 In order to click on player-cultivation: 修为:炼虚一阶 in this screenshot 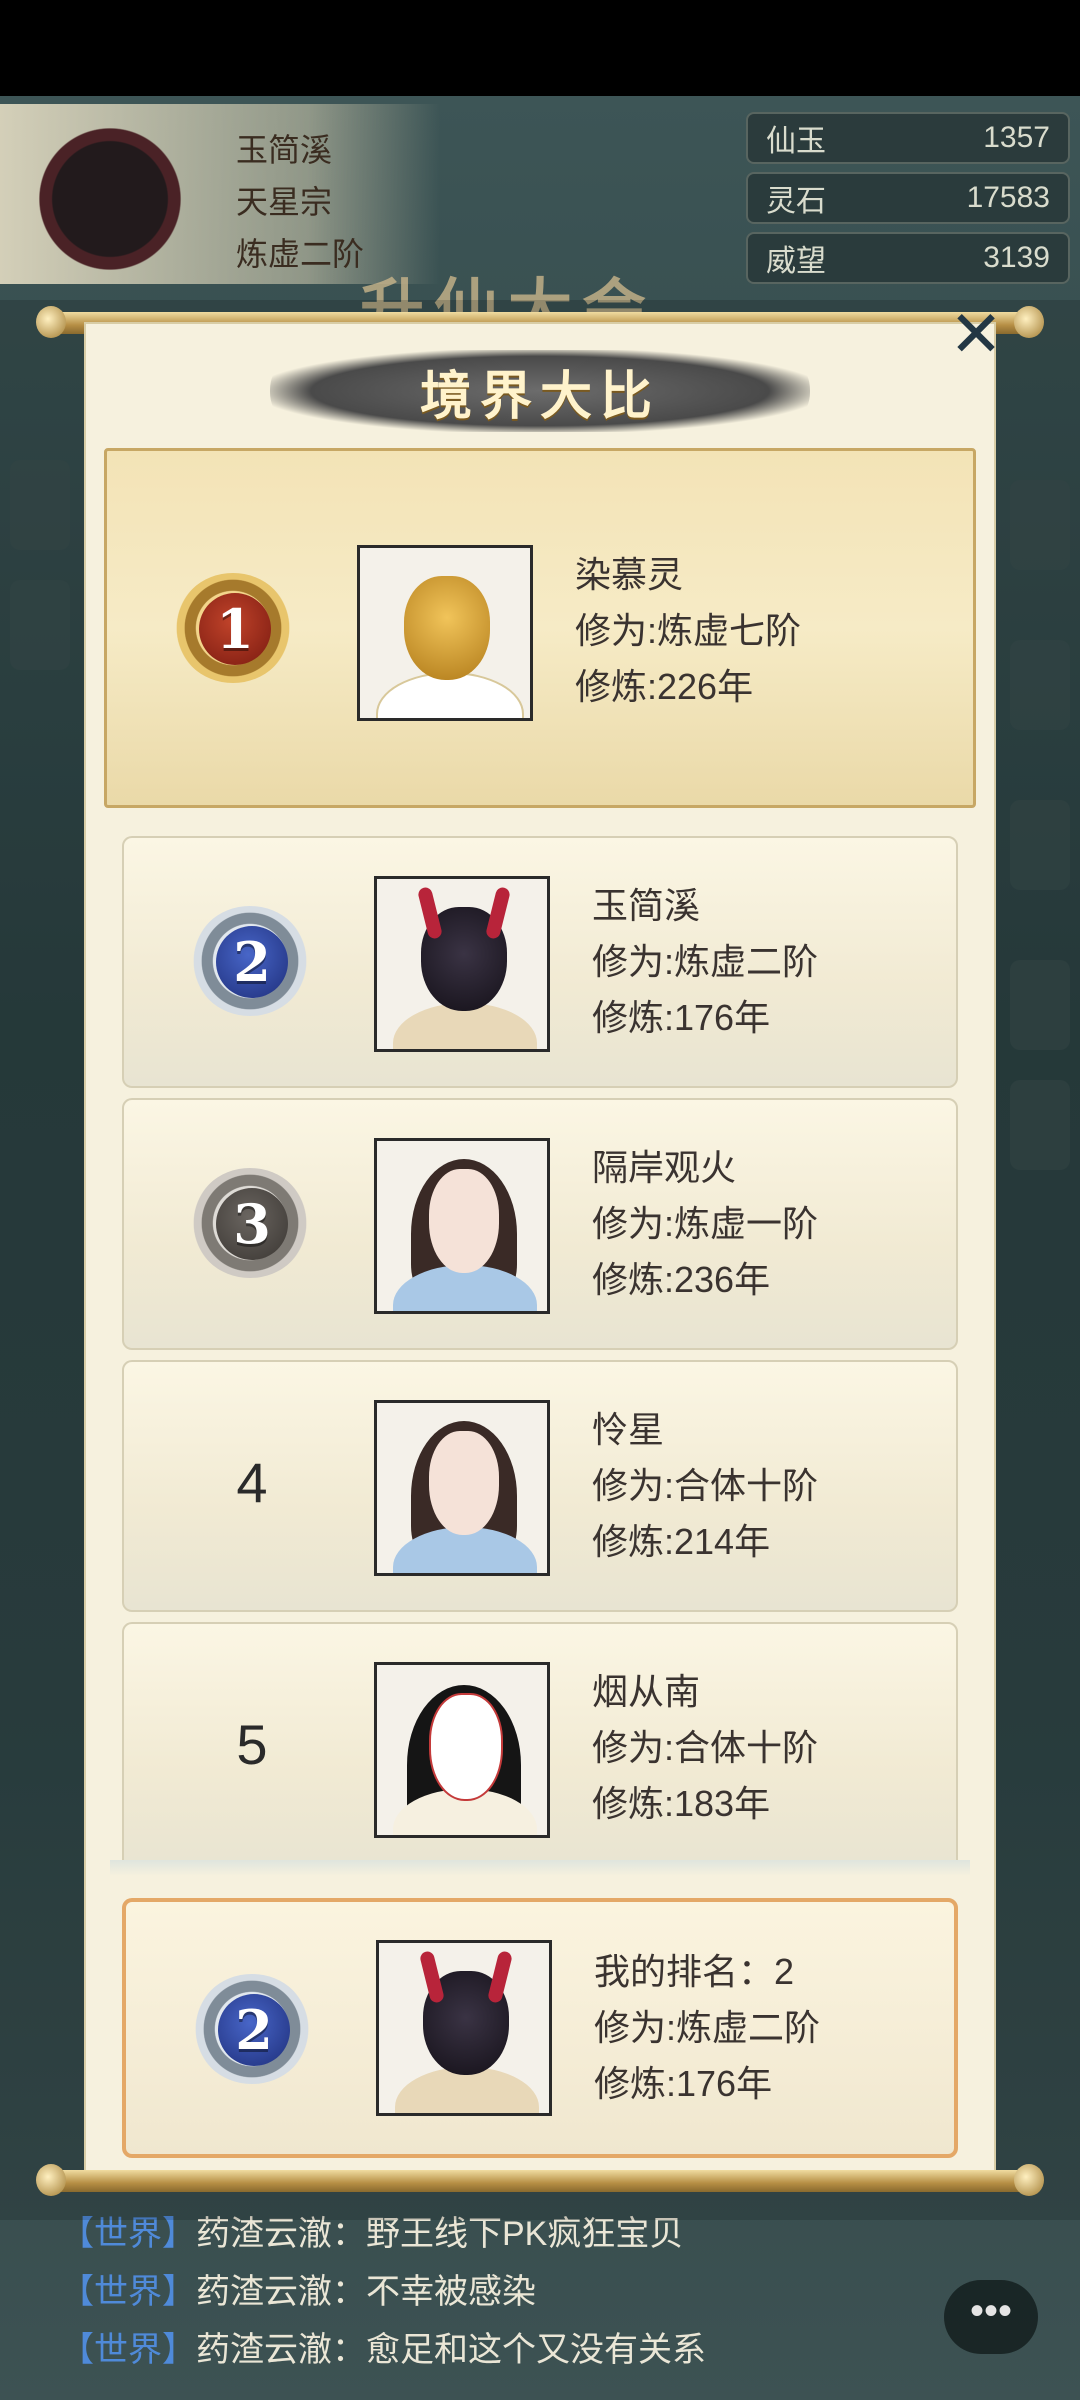, I will do `click(705, 1223)`.